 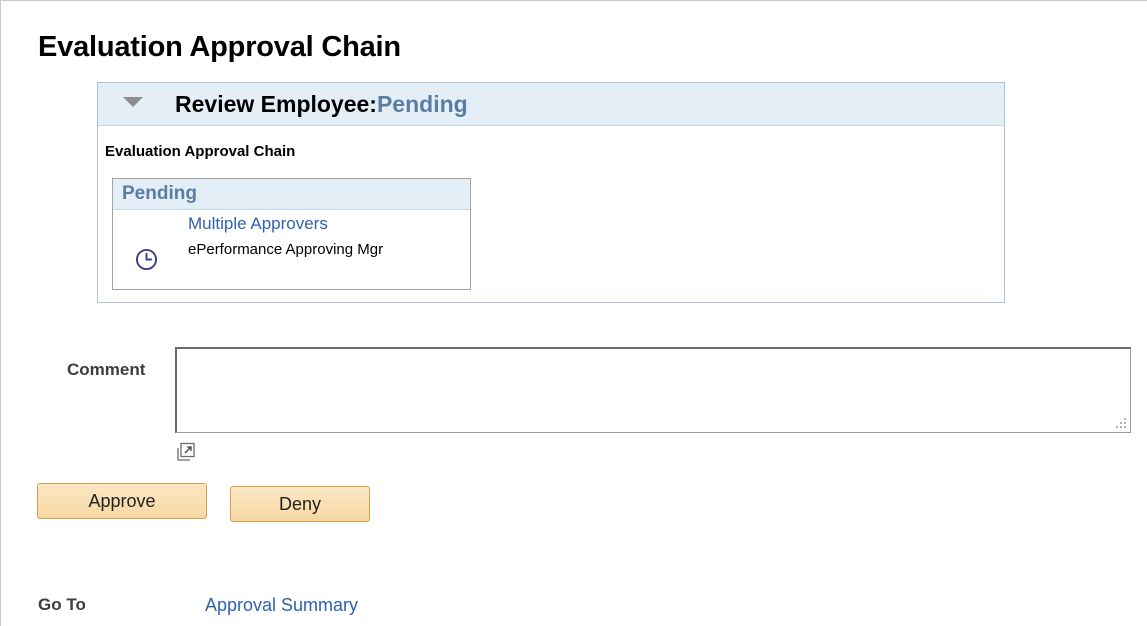 What do you see at coordinates (258, 224) in the screenshot?
I see `multiple-approvers-link: Multiple Approvers` at bounding box center [258, 224].